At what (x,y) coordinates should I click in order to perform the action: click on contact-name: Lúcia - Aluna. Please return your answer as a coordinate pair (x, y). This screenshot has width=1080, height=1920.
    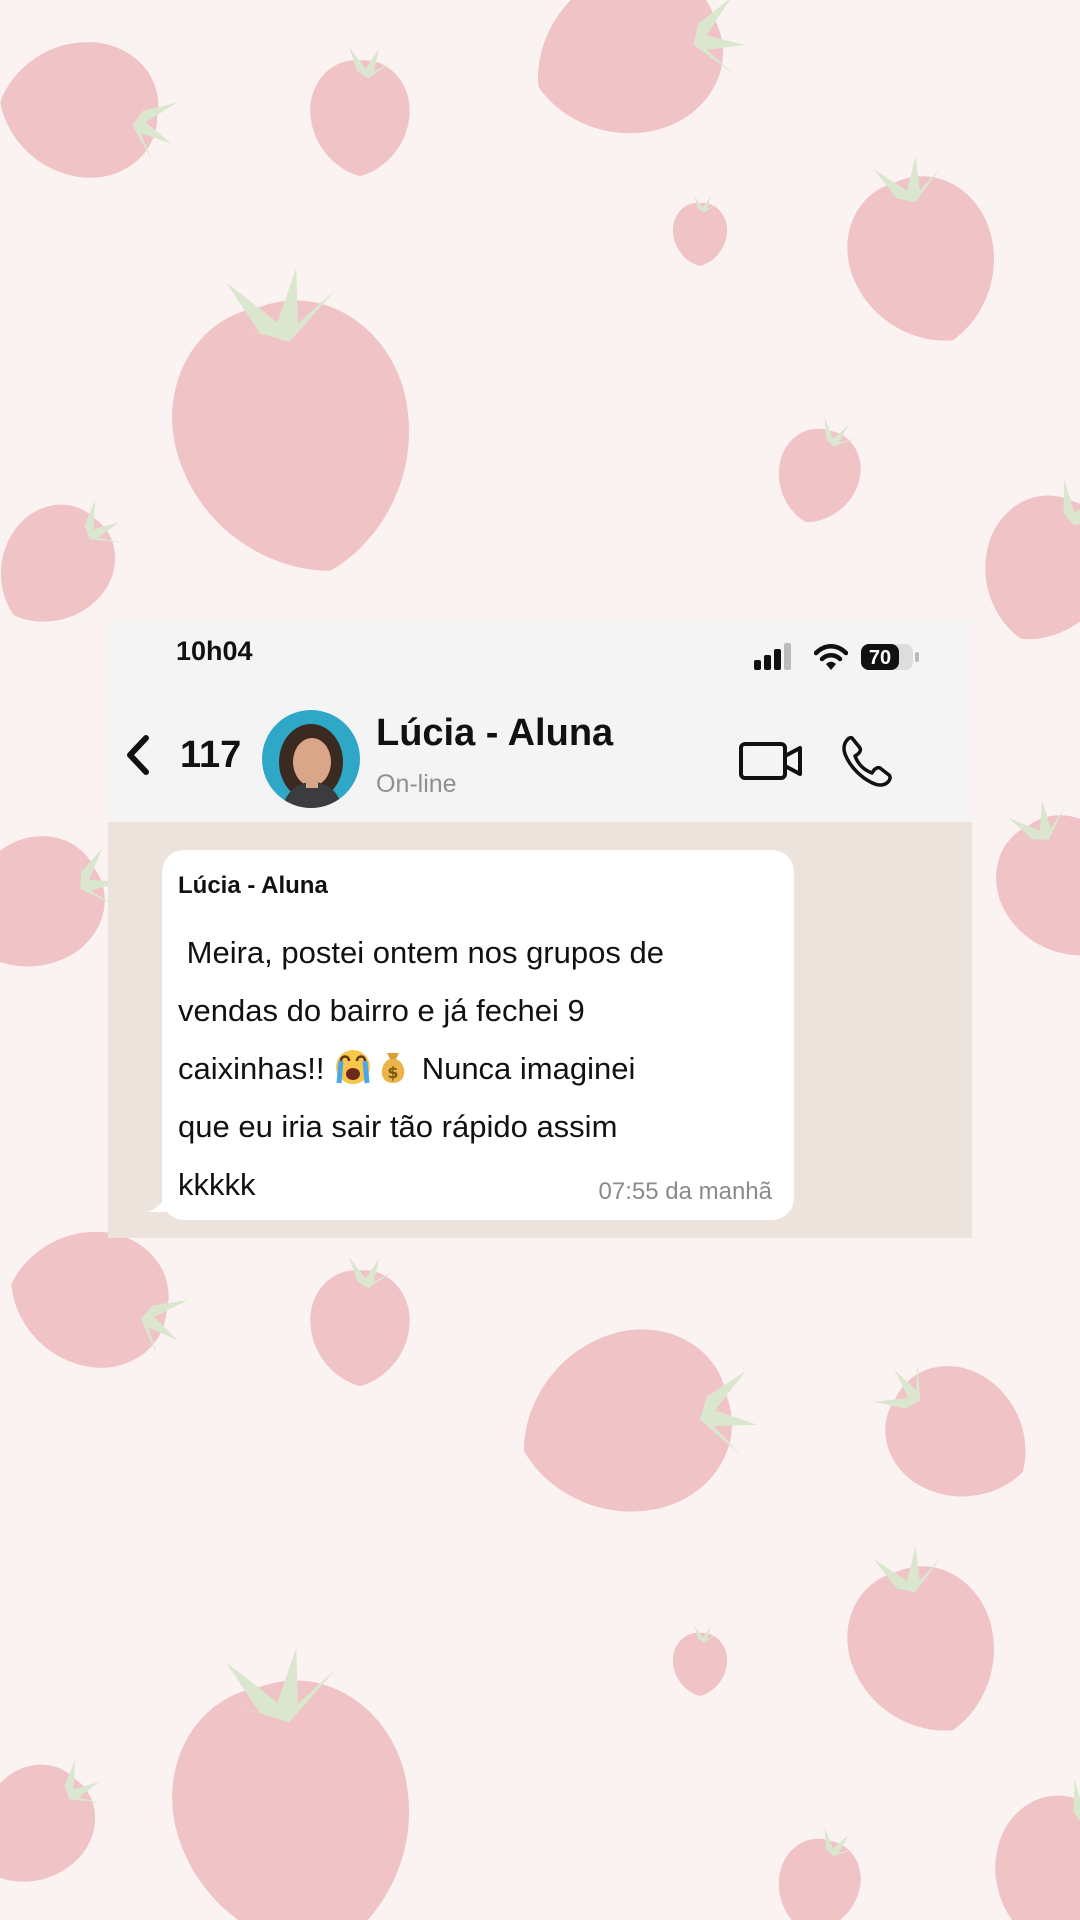
    Looking at the image, I should click on (494, 733).